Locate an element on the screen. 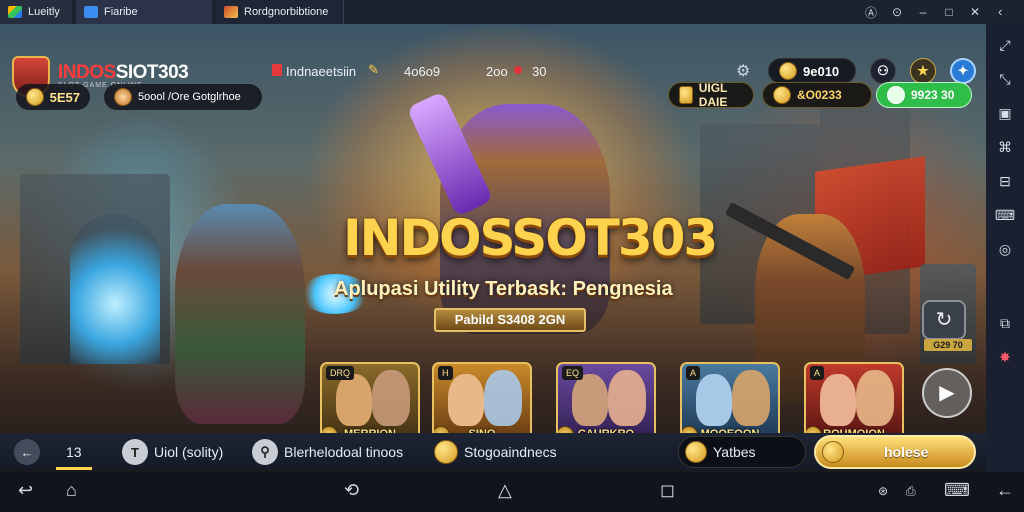 This screenshot has height=512, width=1024. resource-2: &O0233 is located at coordinates (817, 95).